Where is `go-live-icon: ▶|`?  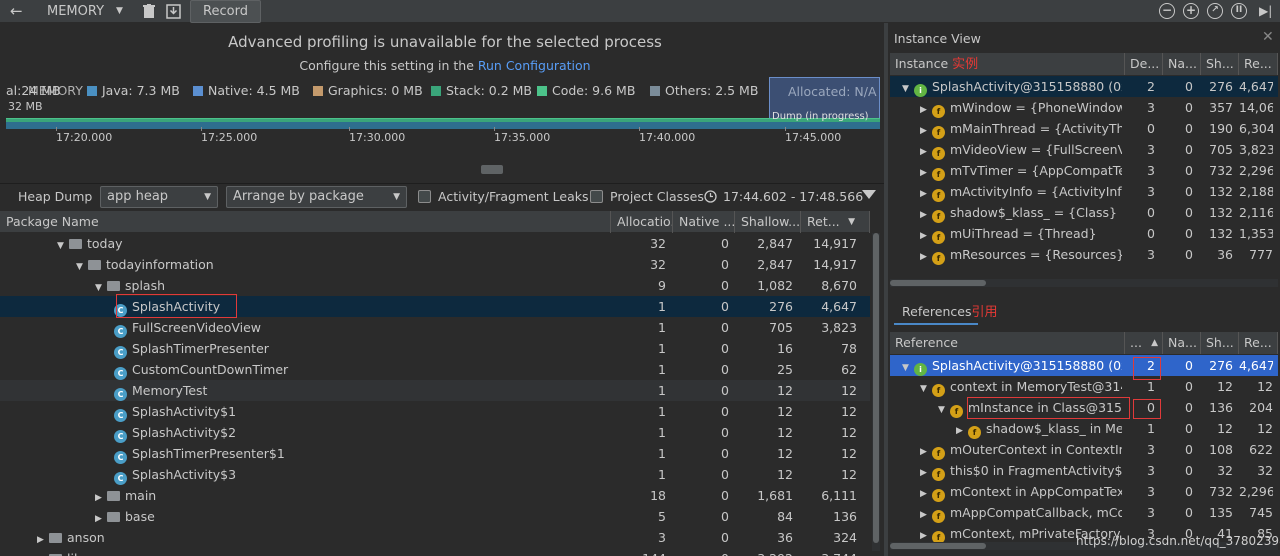 go-live-icon: ▶| is located at coordinates (1265, 11).